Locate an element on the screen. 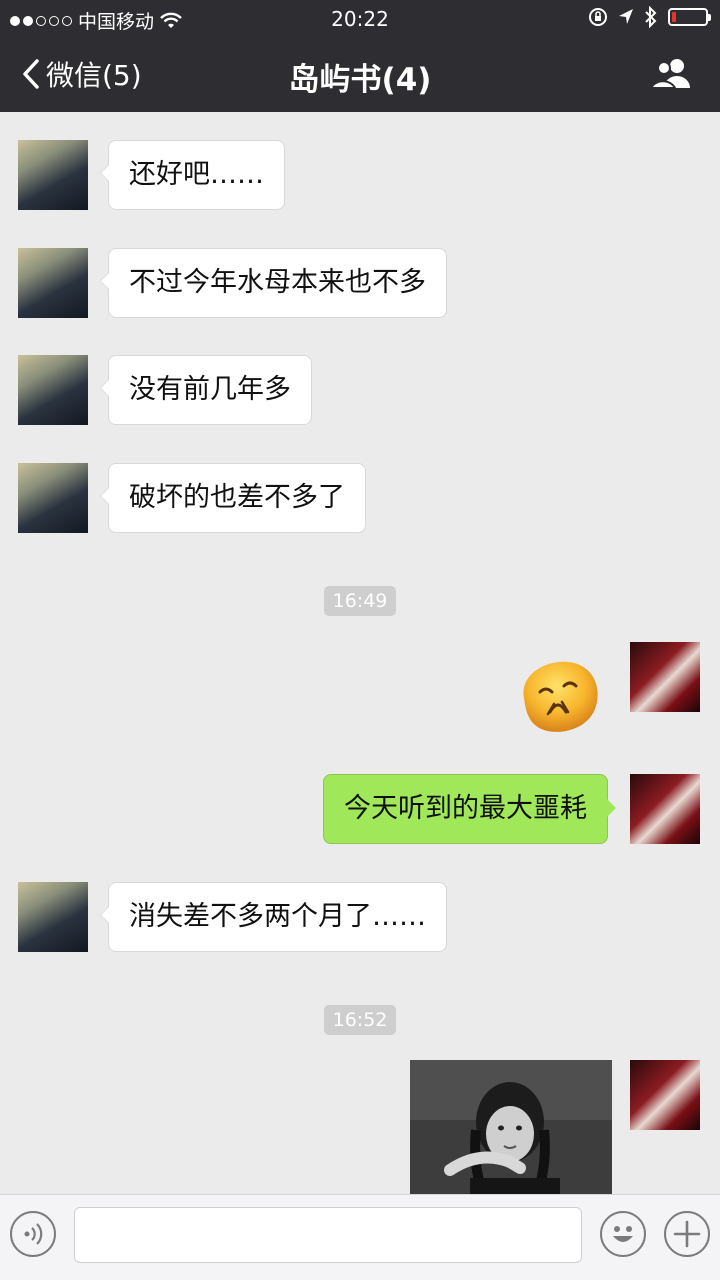 The width and height of the screenshot is (720, 1280). message-bubble: 没有前几年多 is located at coordinates (206, 390).